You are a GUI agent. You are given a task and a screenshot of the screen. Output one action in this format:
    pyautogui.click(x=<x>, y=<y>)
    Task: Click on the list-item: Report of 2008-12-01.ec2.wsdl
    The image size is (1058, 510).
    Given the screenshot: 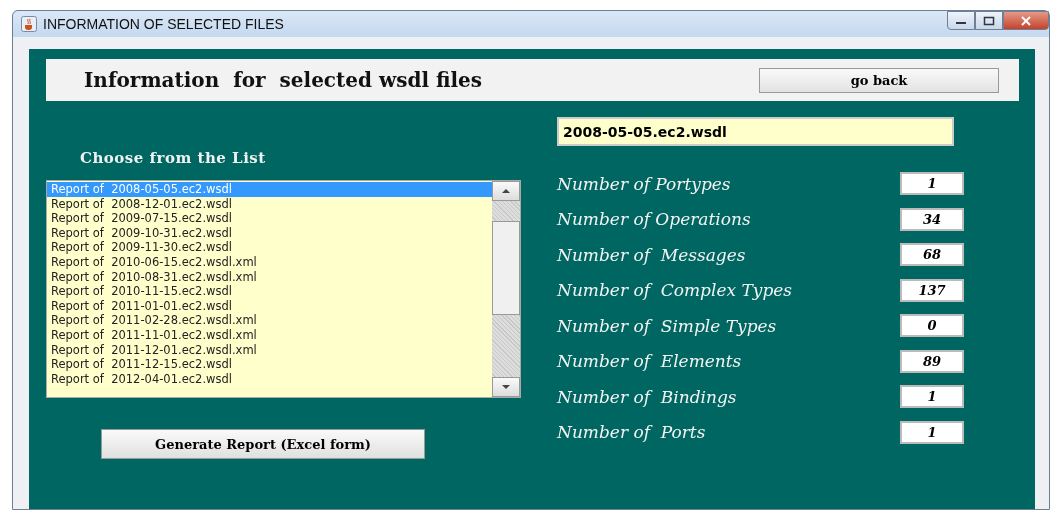 What is the action you would take?
    pyautogui.click(x=269, y=204)
    